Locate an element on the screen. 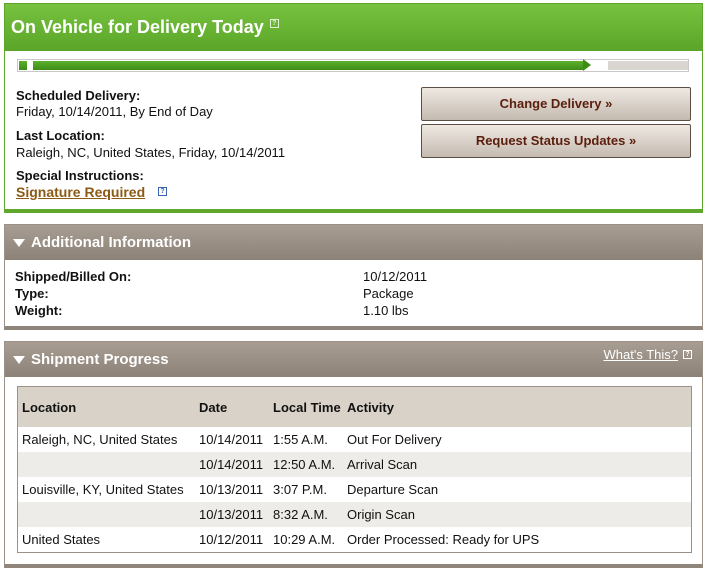 The image size is (707, 573). progress-chevron-icon is located at coordinates (587, 65).